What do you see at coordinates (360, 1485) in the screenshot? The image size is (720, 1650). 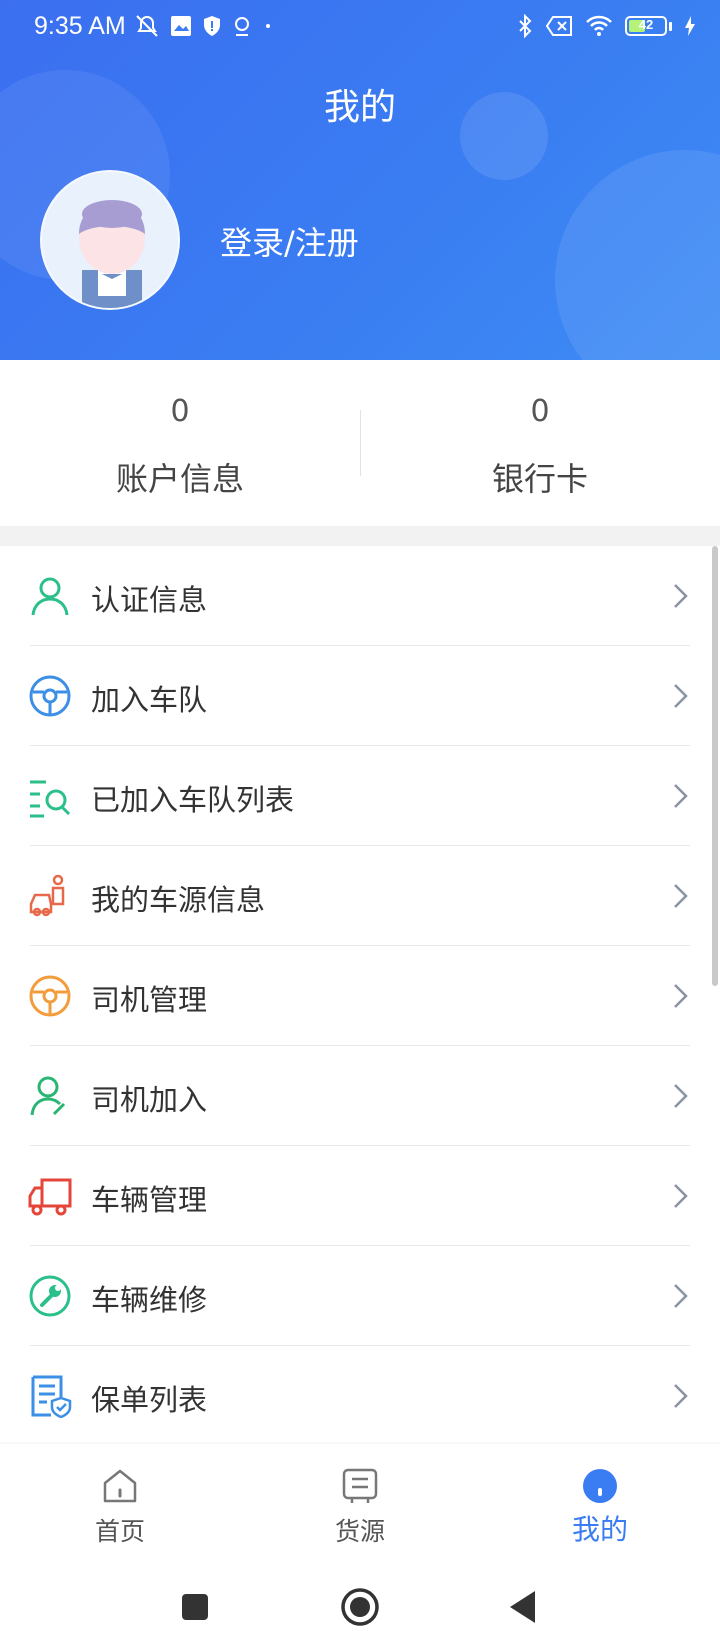 I see `cargo-list-icon` at bounding box center [360, 1485].